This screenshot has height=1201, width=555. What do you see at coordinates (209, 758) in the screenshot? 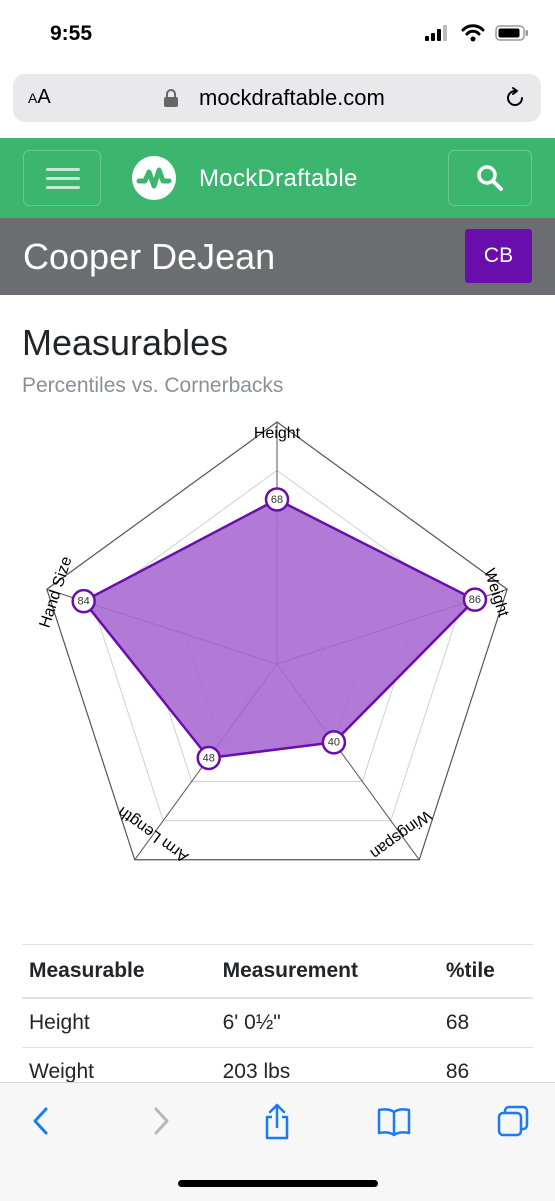
I see `data-label: 48` at bounding box center [209, 758].